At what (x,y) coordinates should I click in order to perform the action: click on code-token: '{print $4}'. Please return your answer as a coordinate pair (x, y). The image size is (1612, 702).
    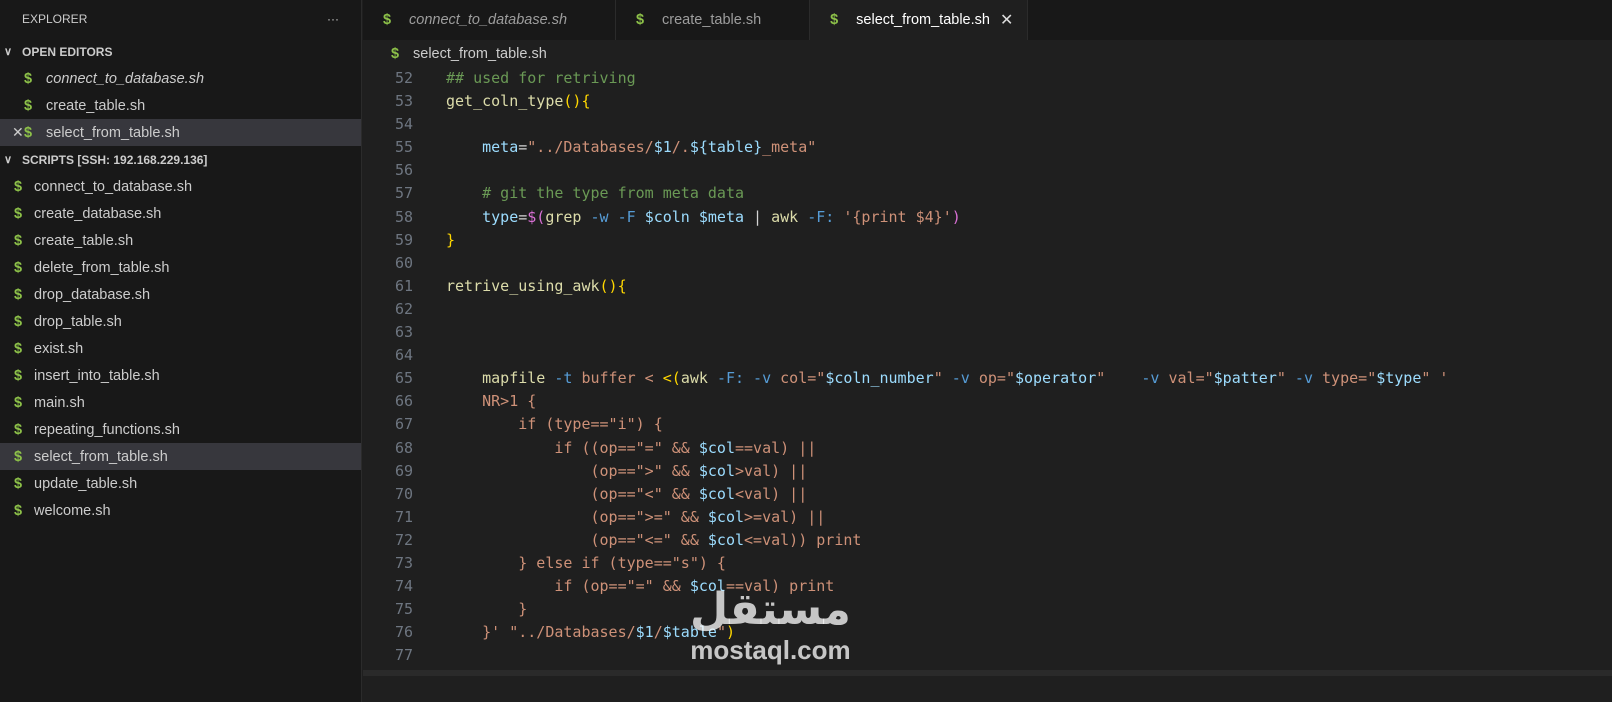
    Looking at the image, I should click on (897, 216).